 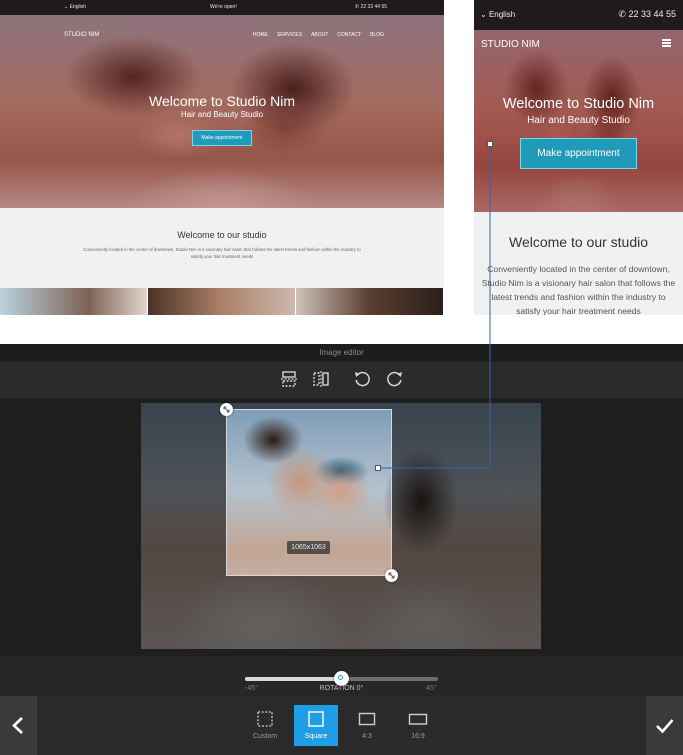 I want to click on rotation-slider-thumb, so click(x=341, y=678).